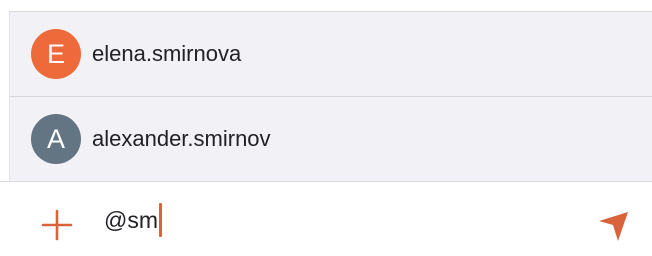 Image resolution: width=652 pixels, height=256 pixels. I want to click on mention-username: elena.smirnova, so click(167, 53).